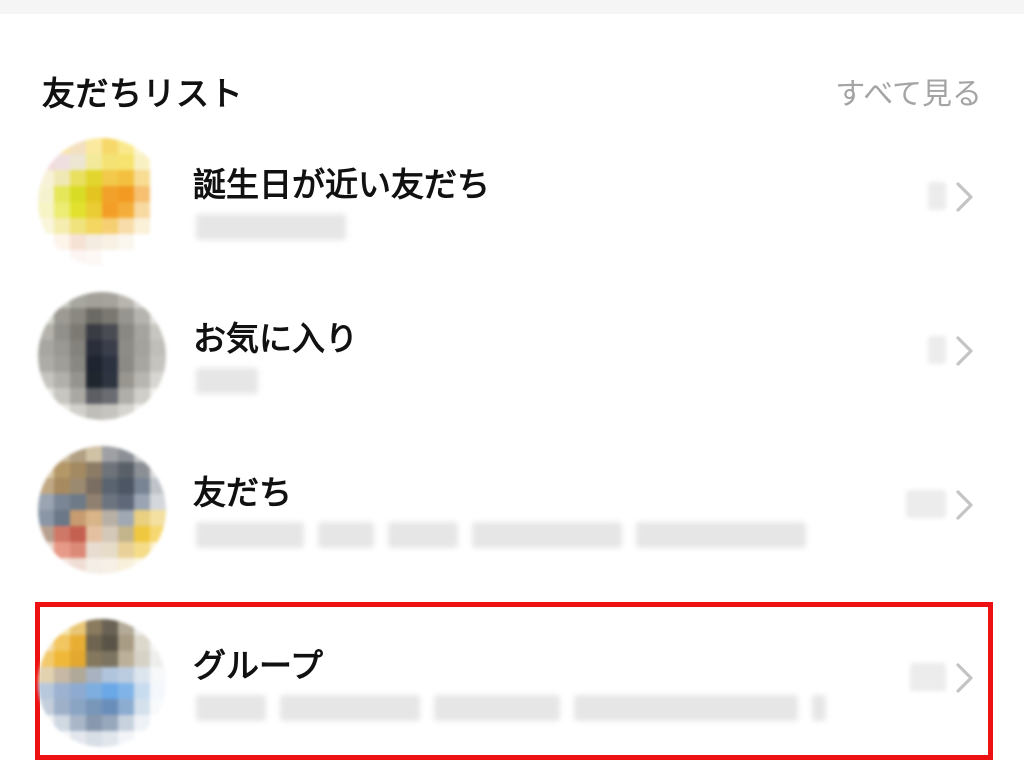 Image resolution: width=1024 pixels, height=778 pixels. What do you see at coordinates (512, 91) in the screenshot?
I see `friend-list-header: 友だちリスト すべて見る` at bounding box center [512, 91].